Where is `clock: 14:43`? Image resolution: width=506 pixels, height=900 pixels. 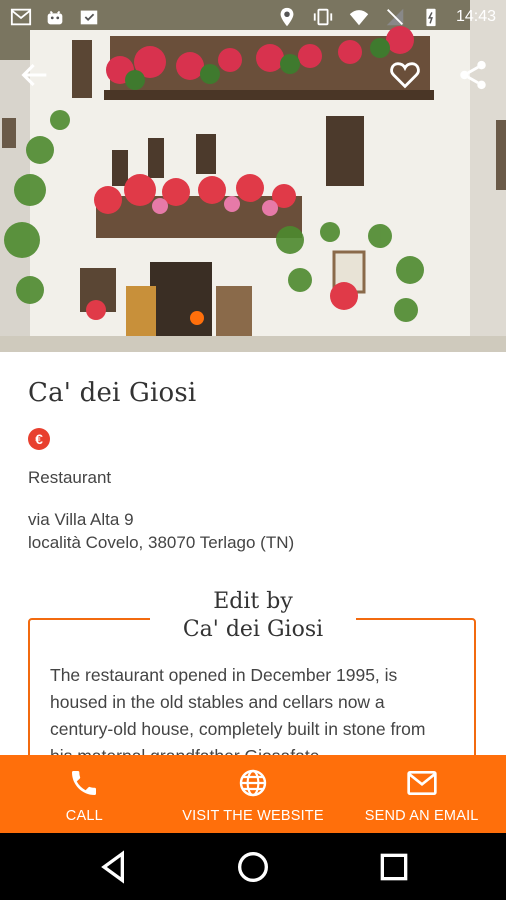
clock: 14:43 is located at coordinates (475, 16).